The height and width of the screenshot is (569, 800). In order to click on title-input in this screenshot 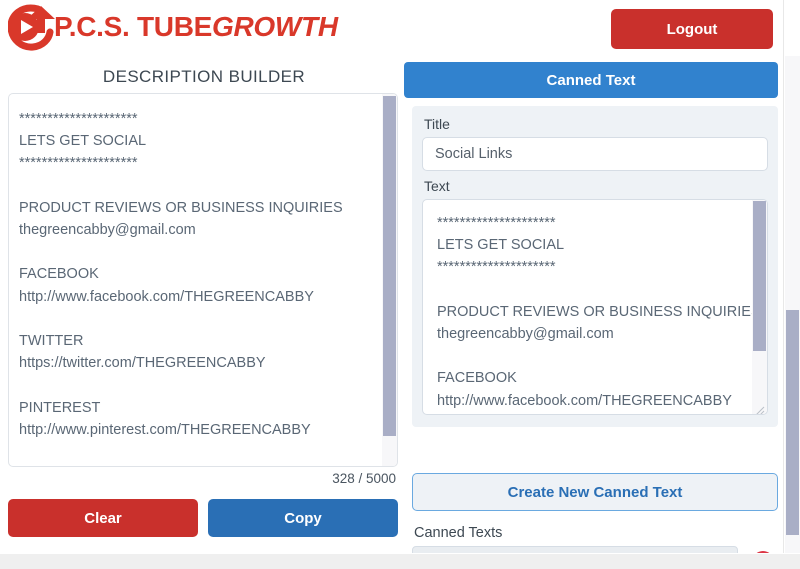, I will do `click(595, 154)`.